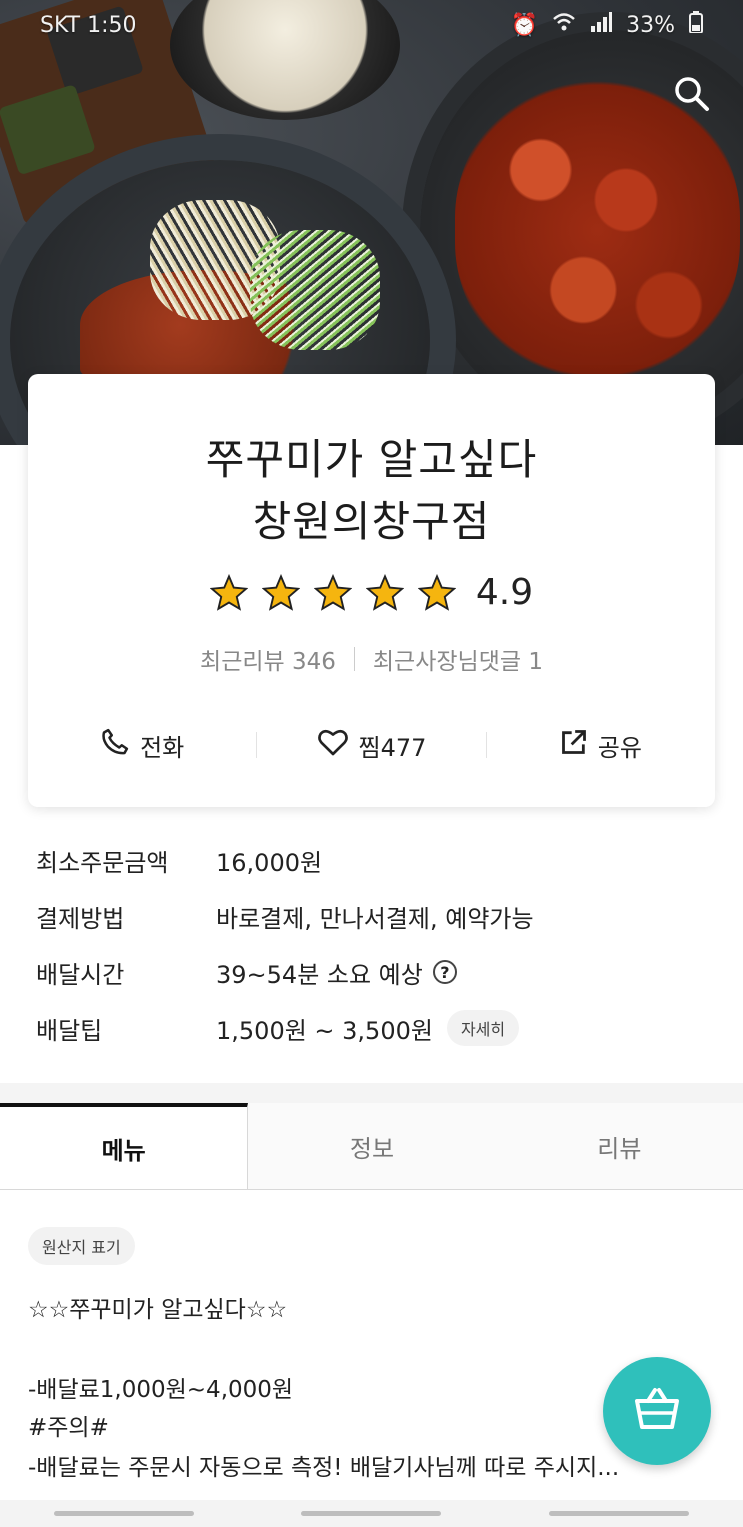  I want to click on nav-home-button, so click(371, 1513).